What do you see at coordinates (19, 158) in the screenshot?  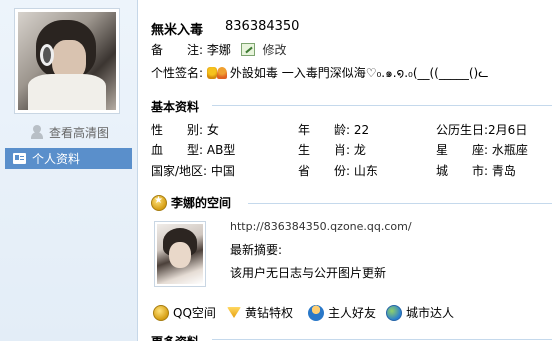 I see `profile-card-icon` at bounding box center [19, 158].